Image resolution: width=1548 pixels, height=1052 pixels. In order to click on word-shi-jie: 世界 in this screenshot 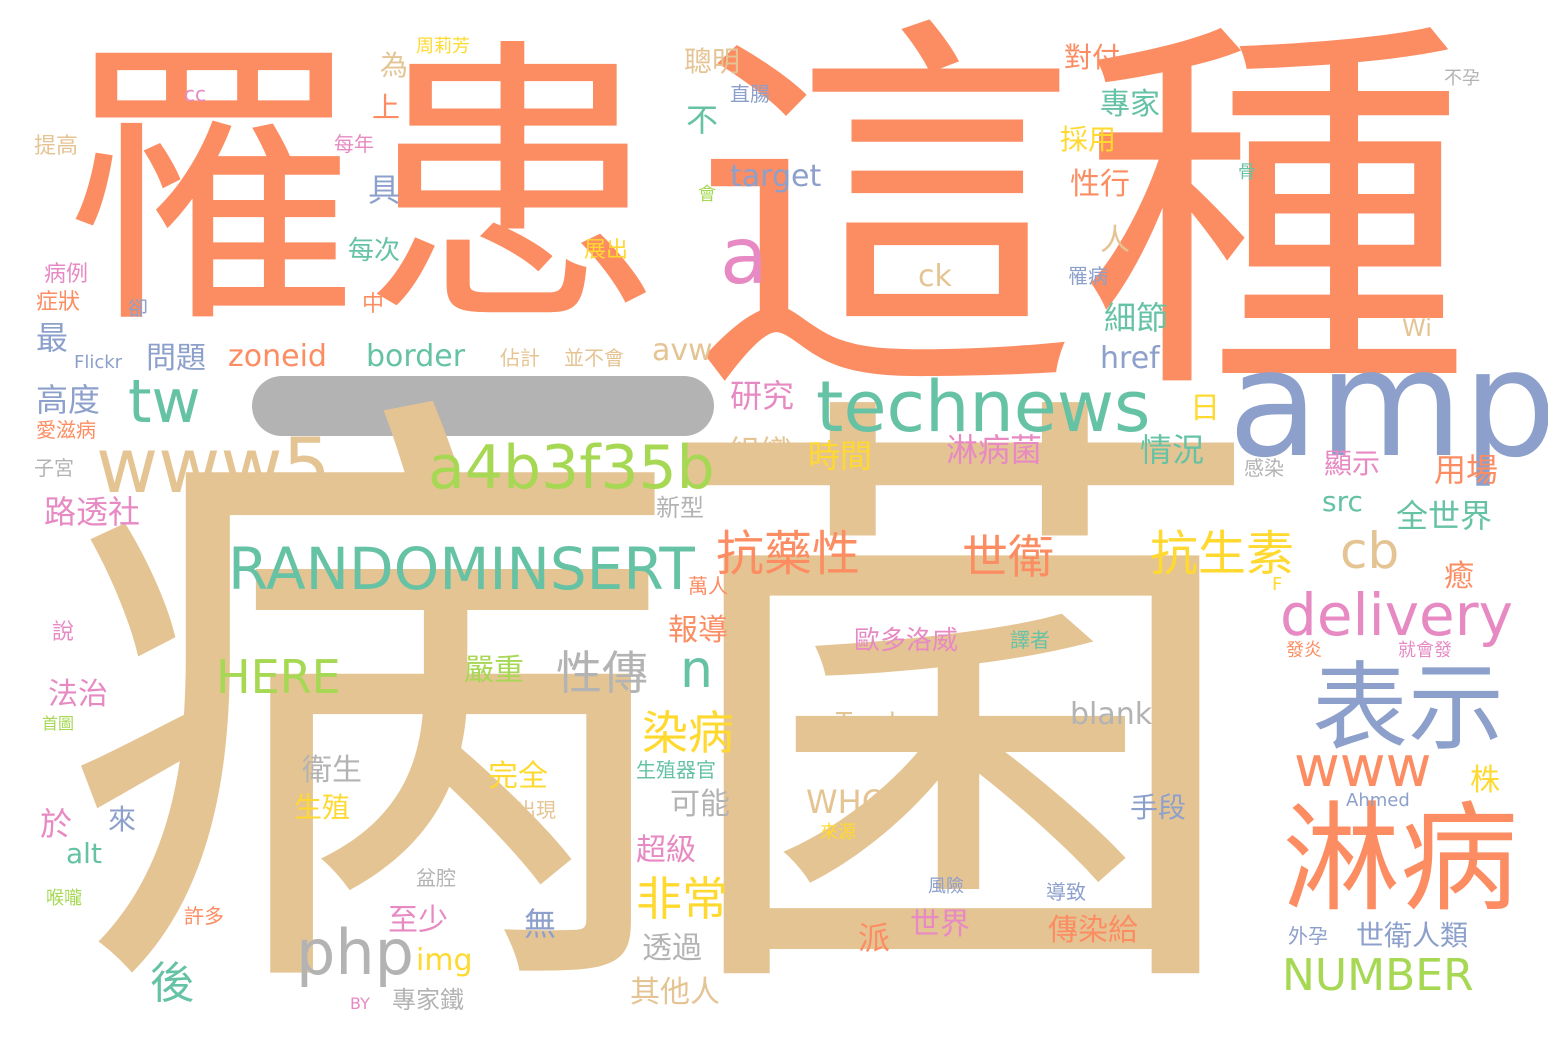, I will do `click(940, 924)`.